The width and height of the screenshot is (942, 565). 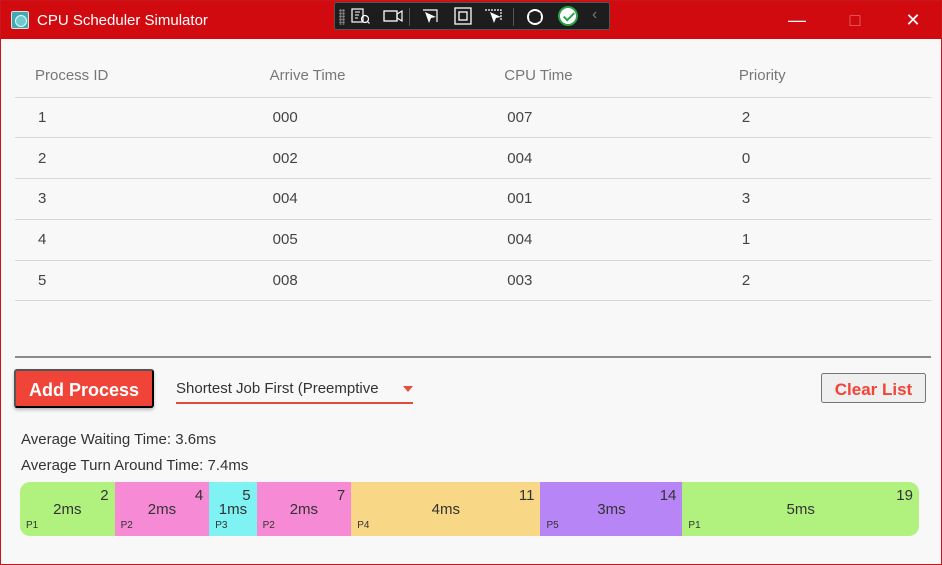 I want to click on column-header-cpu-time: CPU Time, so click(x=601, y=76).